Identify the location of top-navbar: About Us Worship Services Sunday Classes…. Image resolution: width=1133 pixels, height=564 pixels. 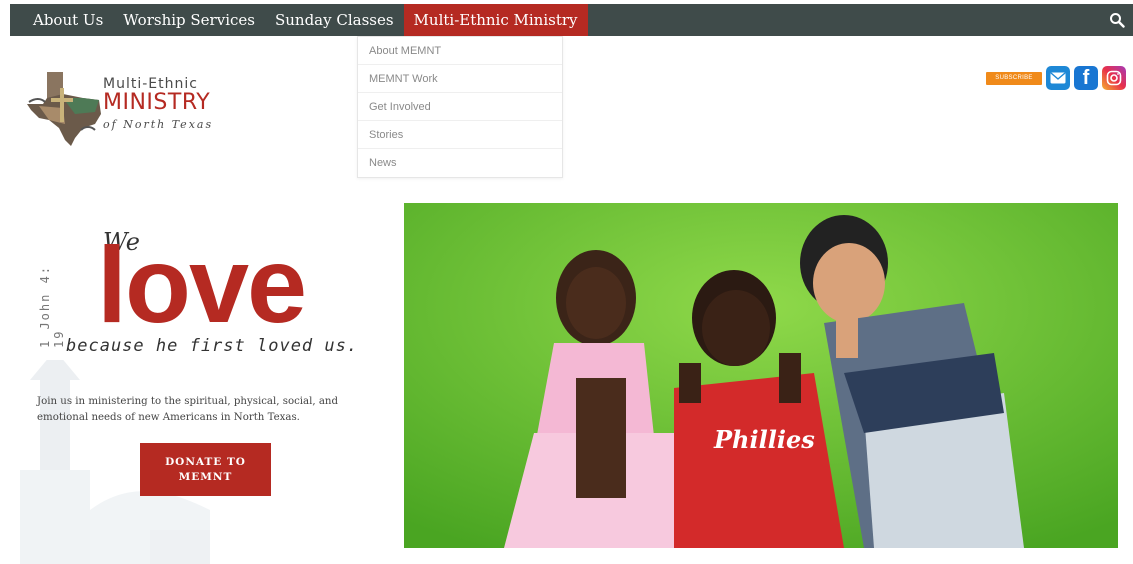
(571, 20).